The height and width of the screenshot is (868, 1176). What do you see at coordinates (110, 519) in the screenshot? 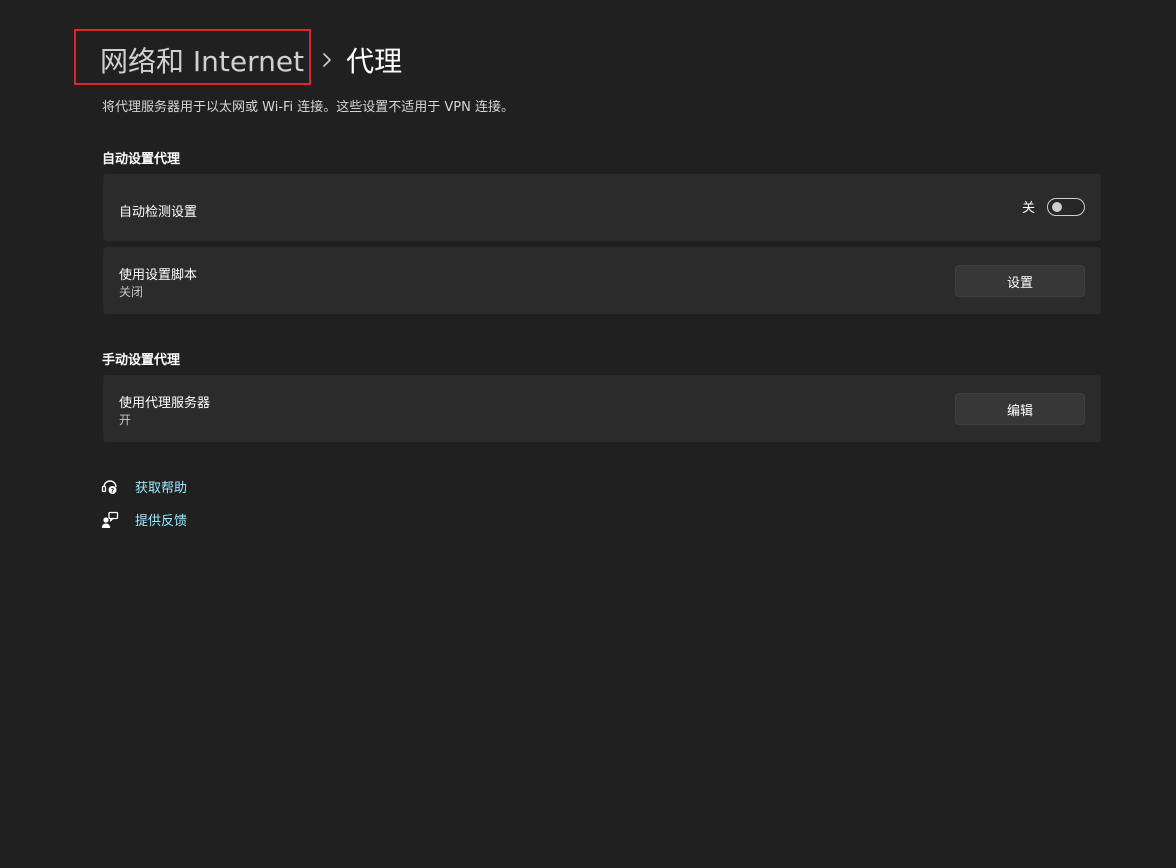
I see `feedback-icon` at bounding box center [110, 519].